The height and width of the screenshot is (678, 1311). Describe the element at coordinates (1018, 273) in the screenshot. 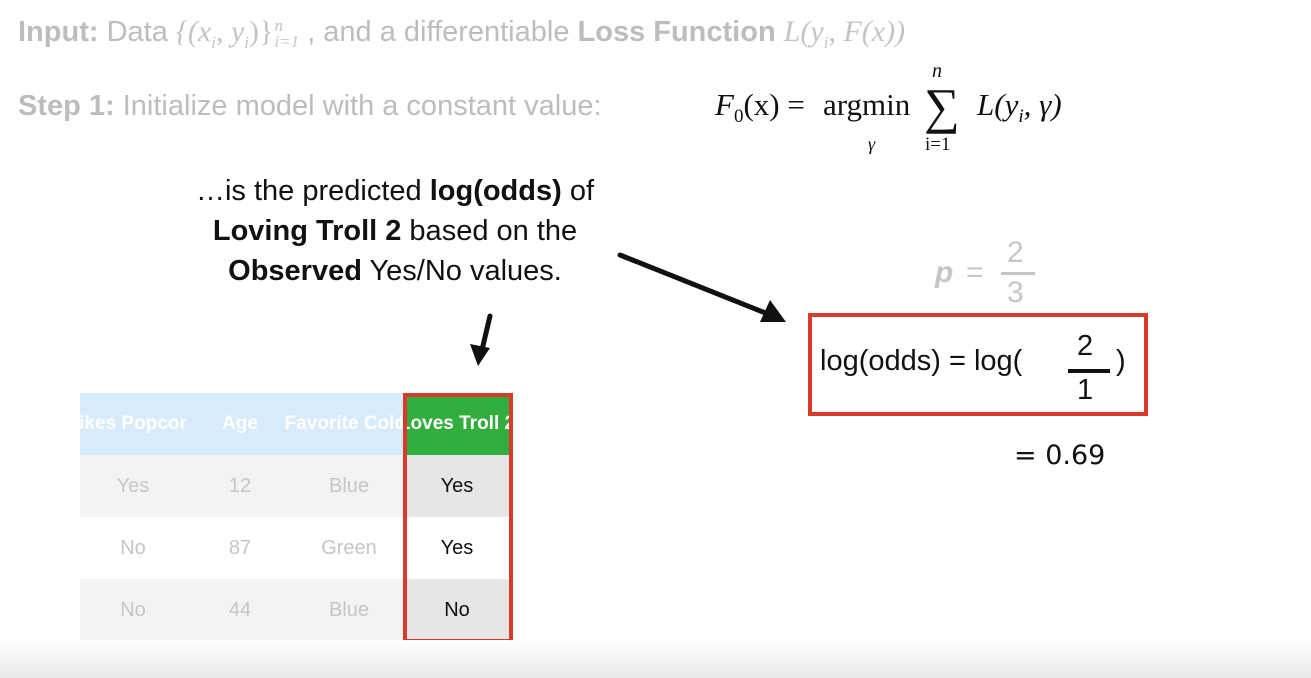

I see `p-fraction-bar` at that location.